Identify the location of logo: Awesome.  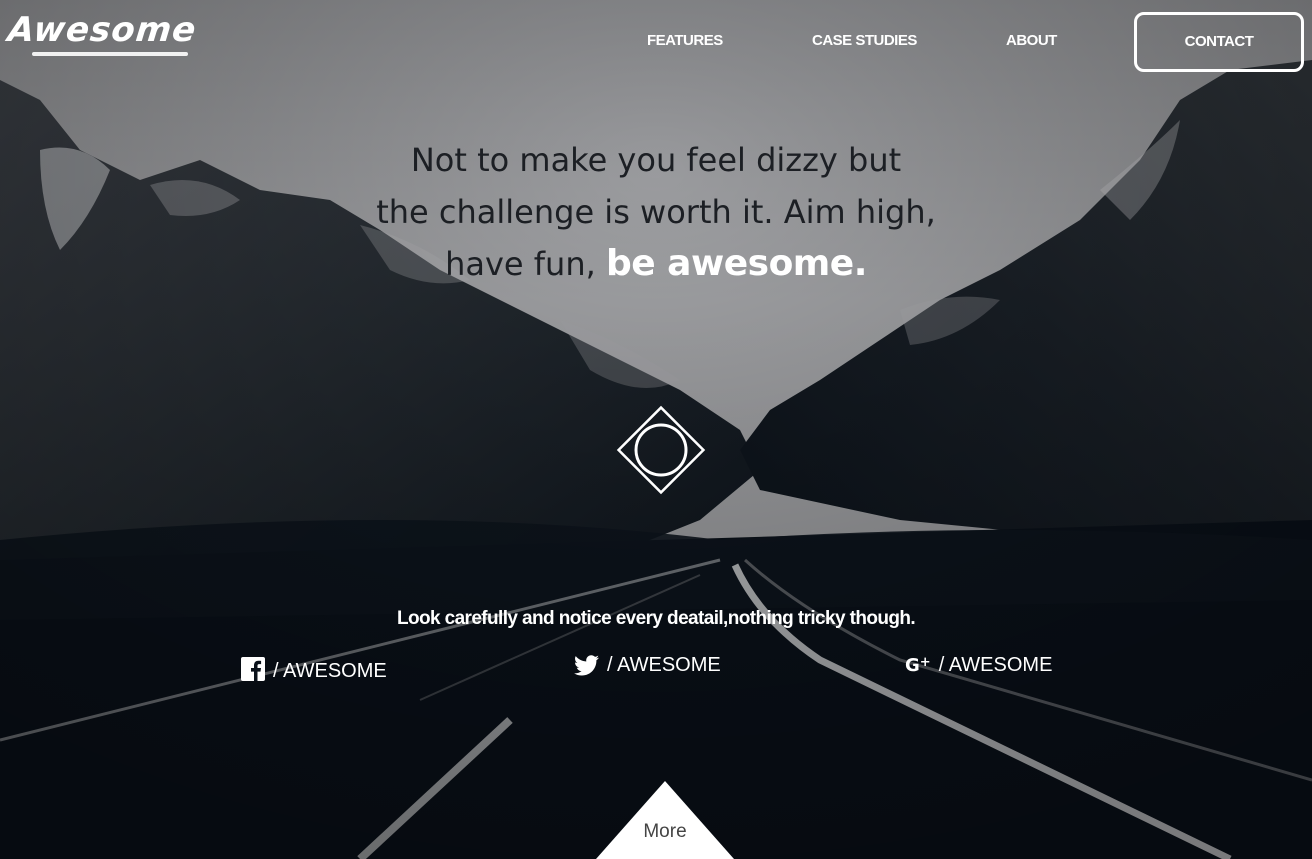
(102, 34).